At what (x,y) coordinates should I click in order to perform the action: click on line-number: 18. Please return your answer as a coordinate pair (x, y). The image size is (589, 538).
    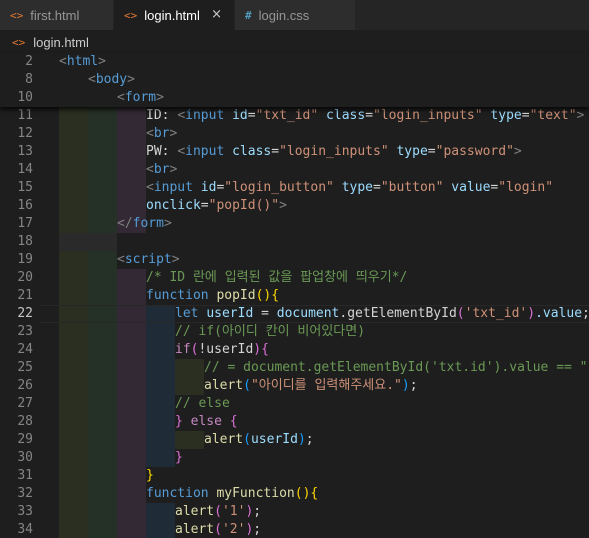
    Looking at the image, I should click on (25, 241).